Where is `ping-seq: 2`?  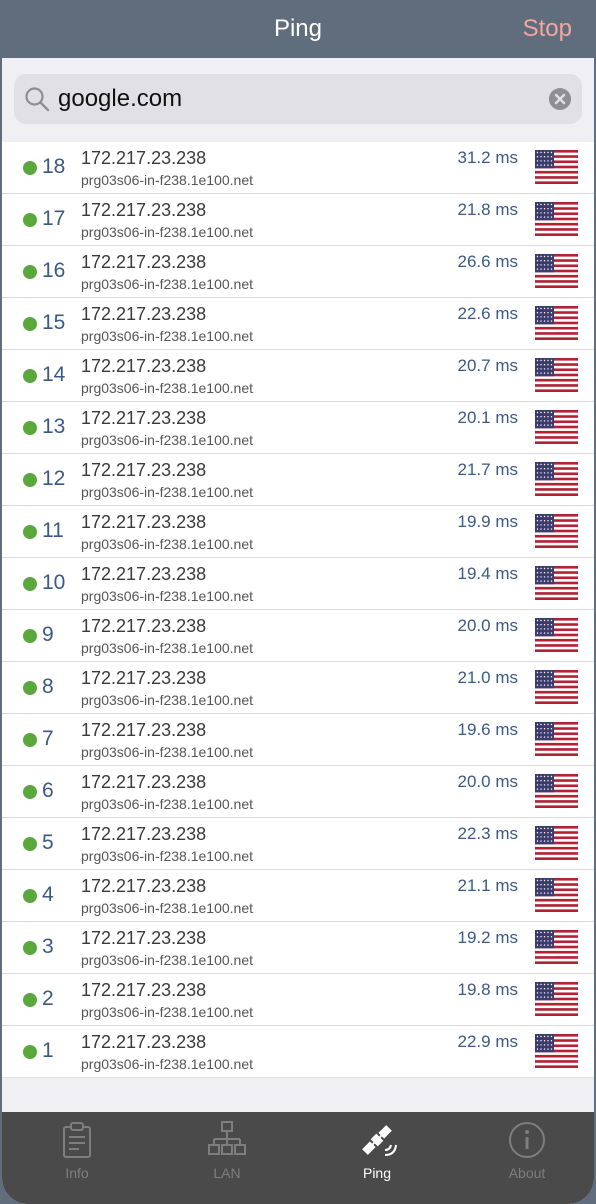 ping-seq: 2 is located at coordinates (48, 998).